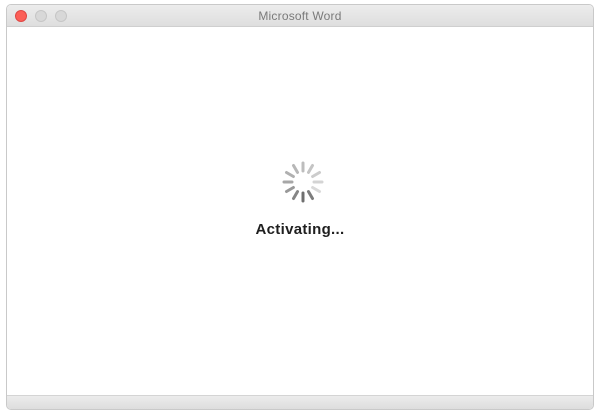 The image size is (602, 416). I want to click on loading-spinner-icon, so click(303, 182).